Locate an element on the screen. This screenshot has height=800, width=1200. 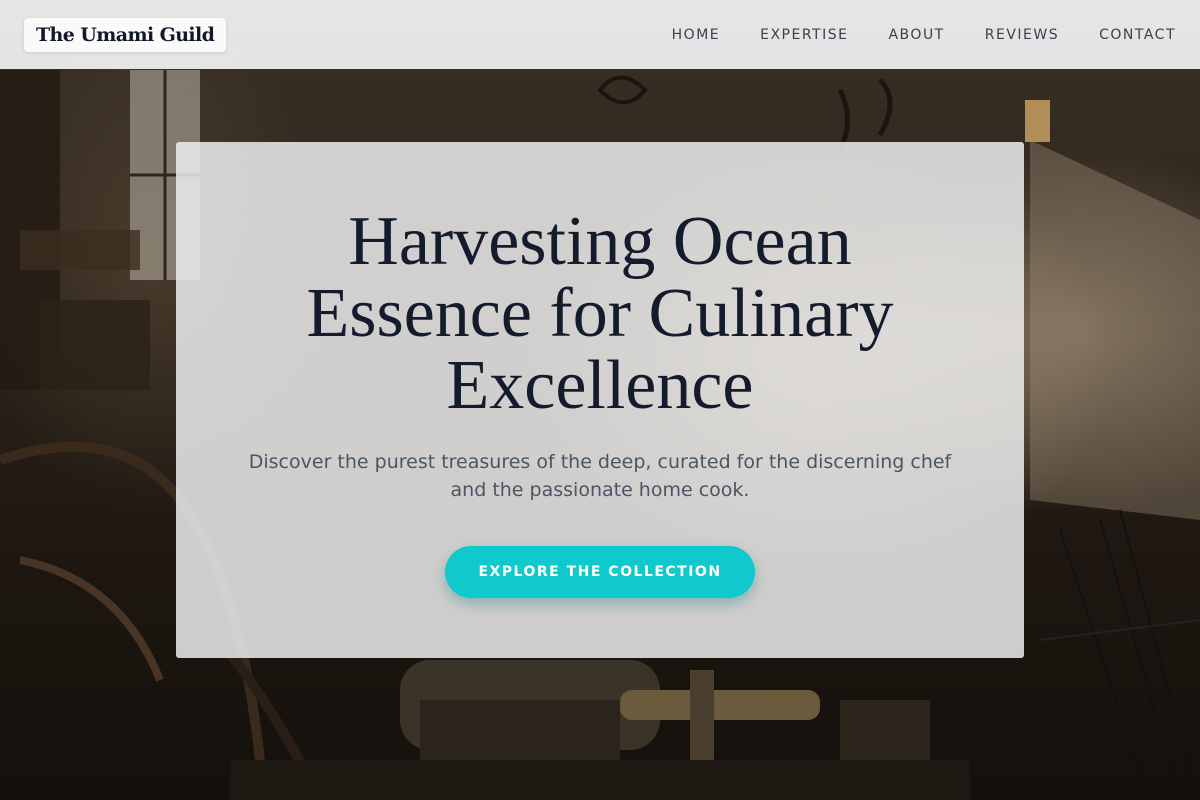
nav-link-contact: CONTACT is located at coordinates (1137, 35).